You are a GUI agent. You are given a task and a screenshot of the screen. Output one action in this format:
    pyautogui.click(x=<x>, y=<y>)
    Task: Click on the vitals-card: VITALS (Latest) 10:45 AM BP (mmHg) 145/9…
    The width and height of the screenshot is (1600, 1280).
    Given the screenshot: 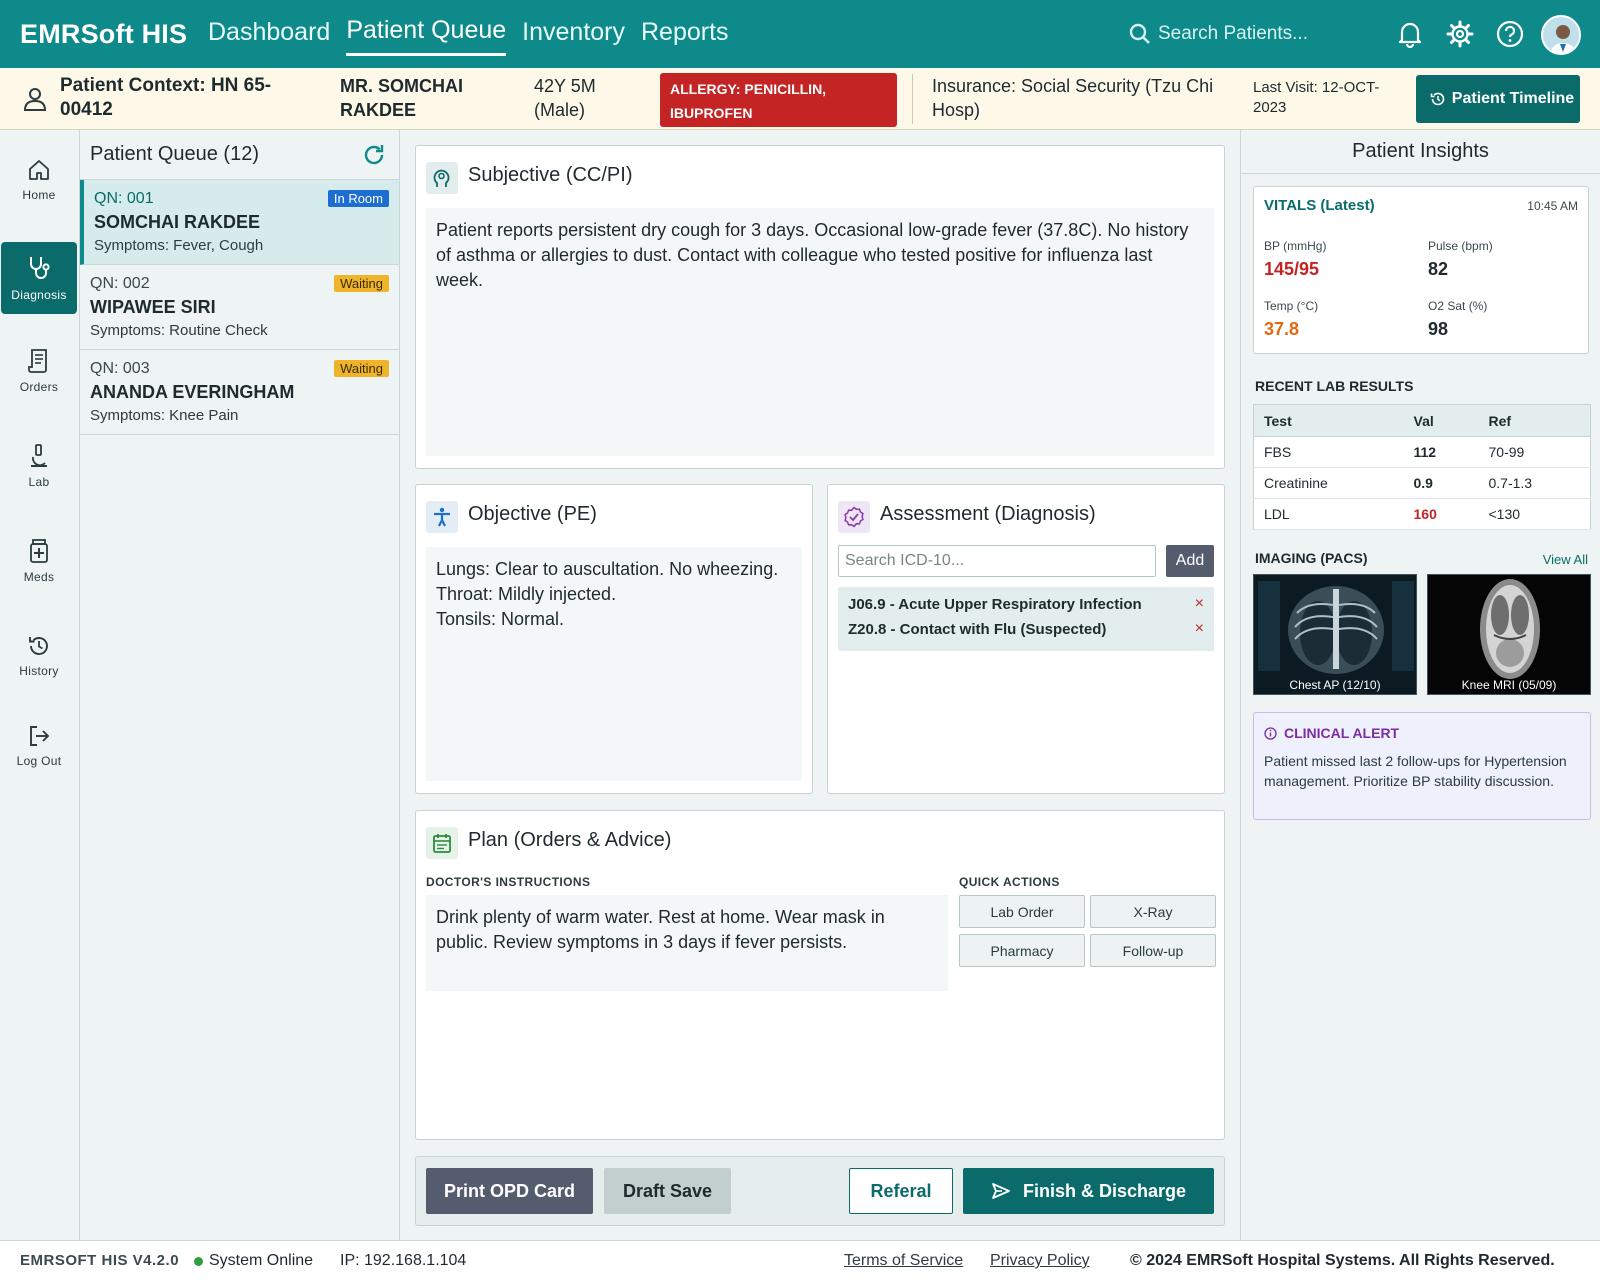 What is the action you would take?
    pyautogui.click(x=1421, y=270)
    